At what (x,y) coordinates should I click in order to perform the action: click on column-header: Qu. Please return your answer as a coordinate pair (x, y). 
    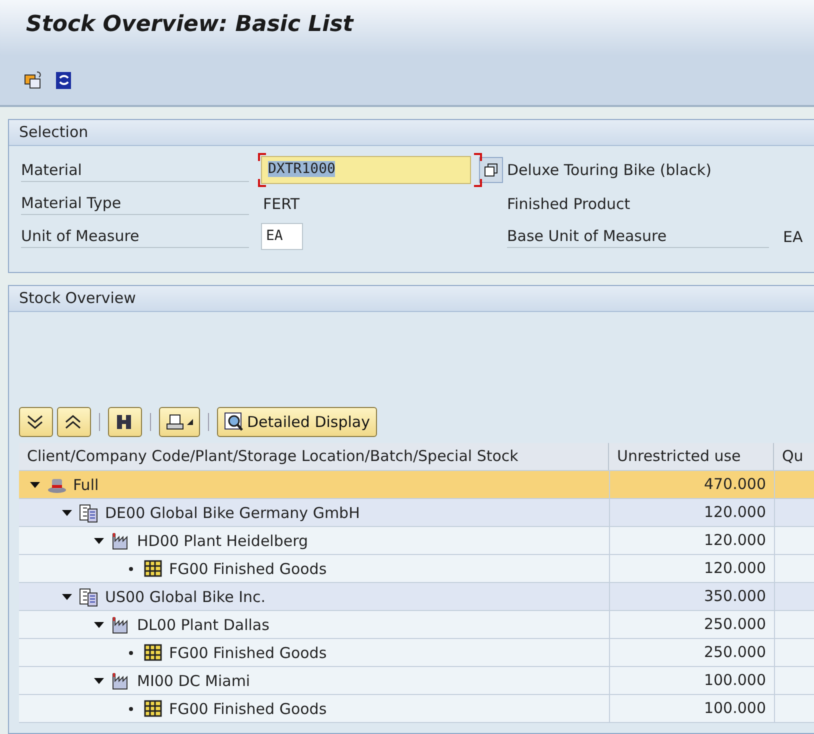
    Looking at the image, I should click on (794, 456).